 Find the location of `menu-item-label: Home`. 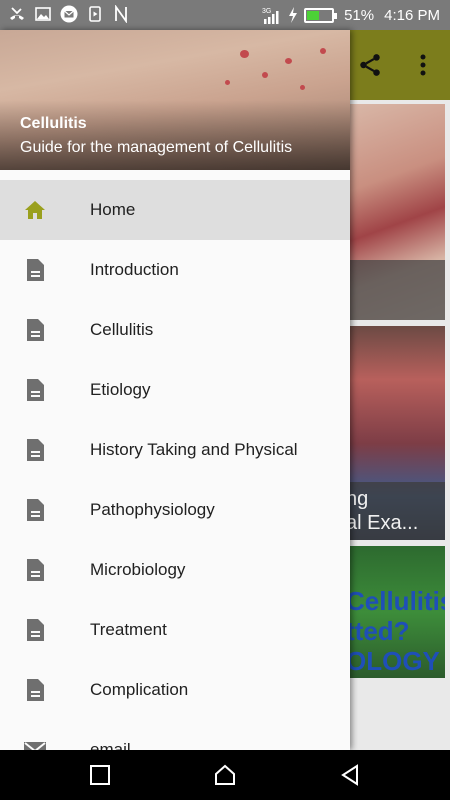

menu-item-label: Home is located at coordinates (113, 209).